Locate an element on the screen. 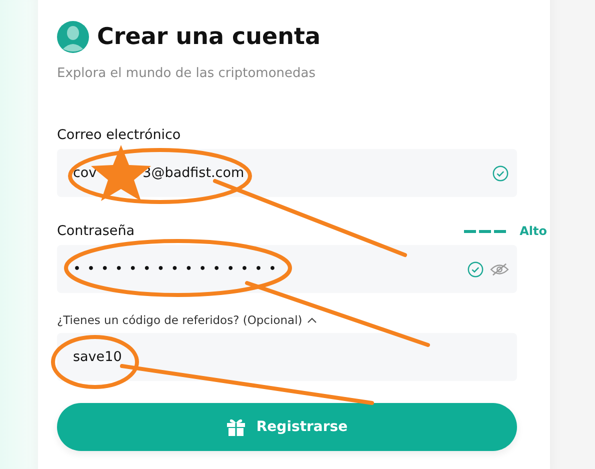 The image size is (595, 469). email-value-end: 3@badfist.com is located at coordinates (193, 173).